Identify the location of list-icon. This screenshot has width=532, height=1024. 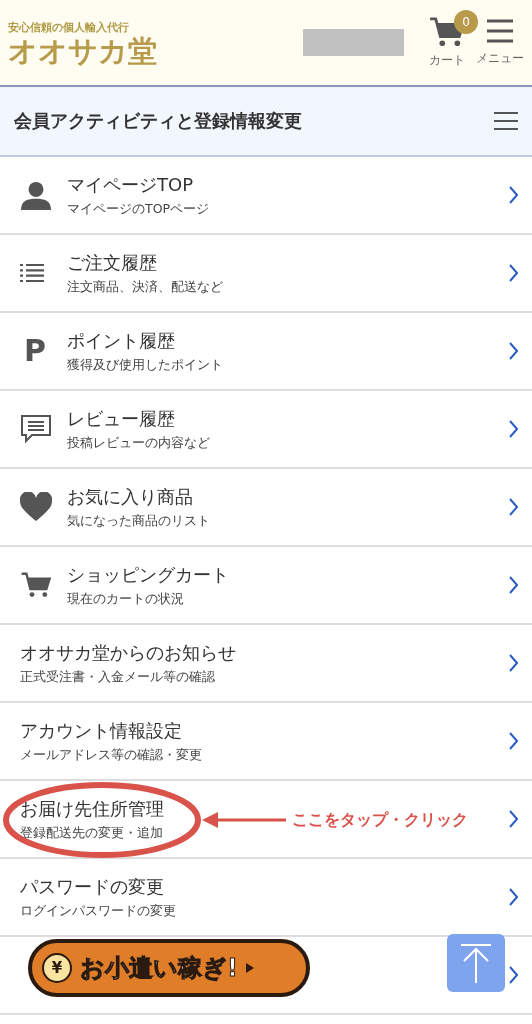
(32, 273).